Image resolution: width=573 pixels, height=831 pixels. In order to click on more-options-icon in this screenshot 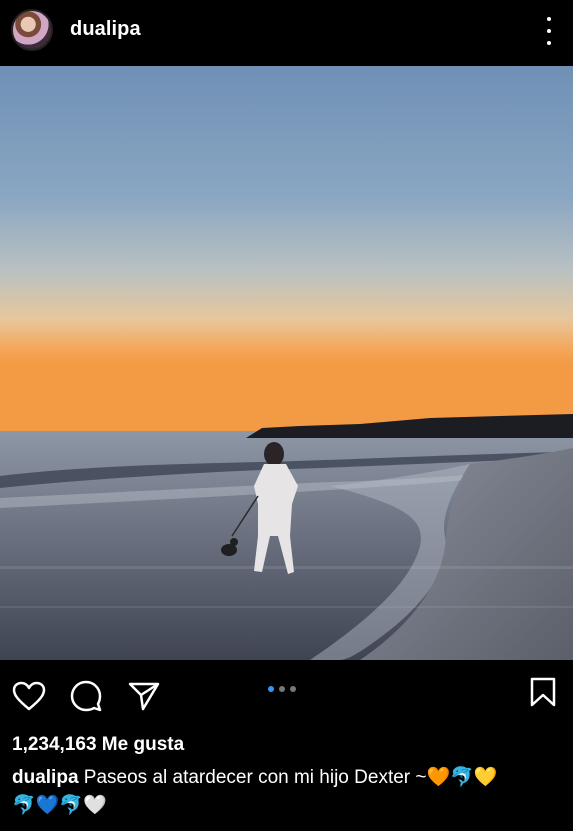, I will do `click(549, 31)`.